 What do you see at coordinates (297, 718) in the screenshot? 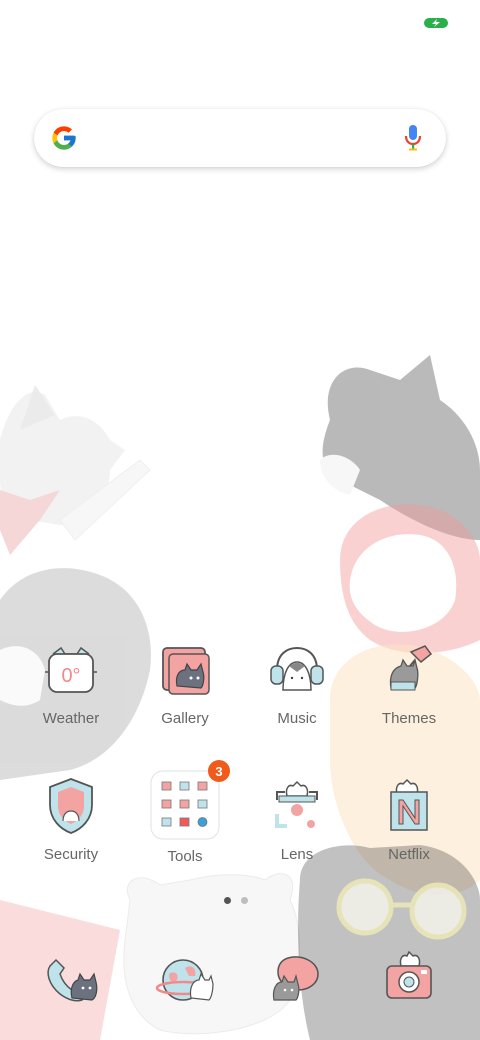
I see `app-label: Music` at bounding box center [297, 718].